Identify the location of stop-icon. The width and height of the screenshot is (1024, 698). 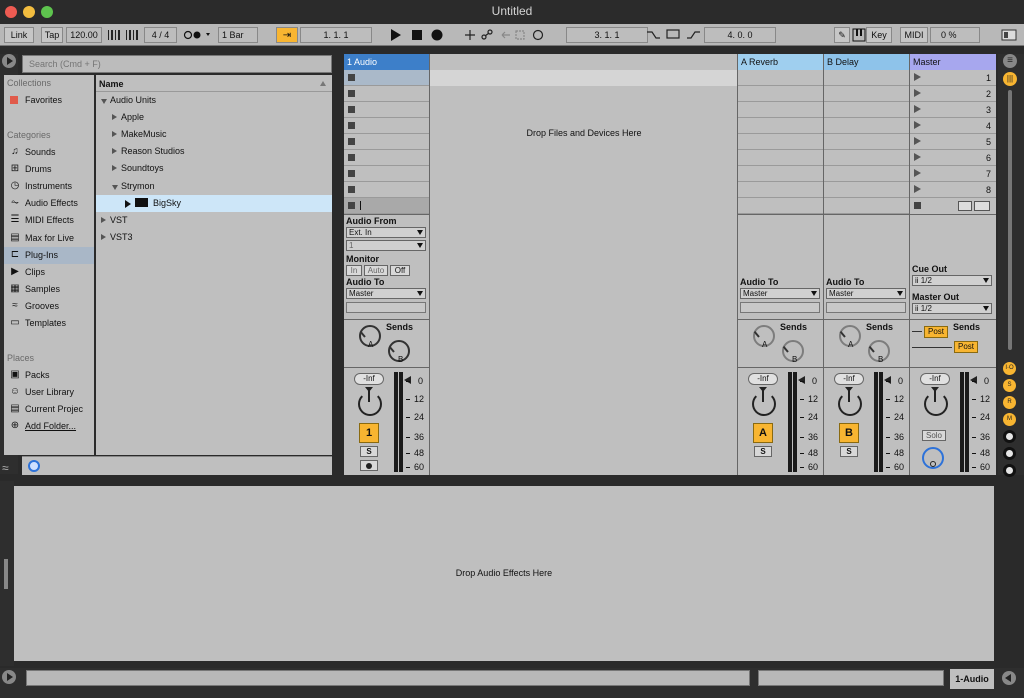
(417, 35).